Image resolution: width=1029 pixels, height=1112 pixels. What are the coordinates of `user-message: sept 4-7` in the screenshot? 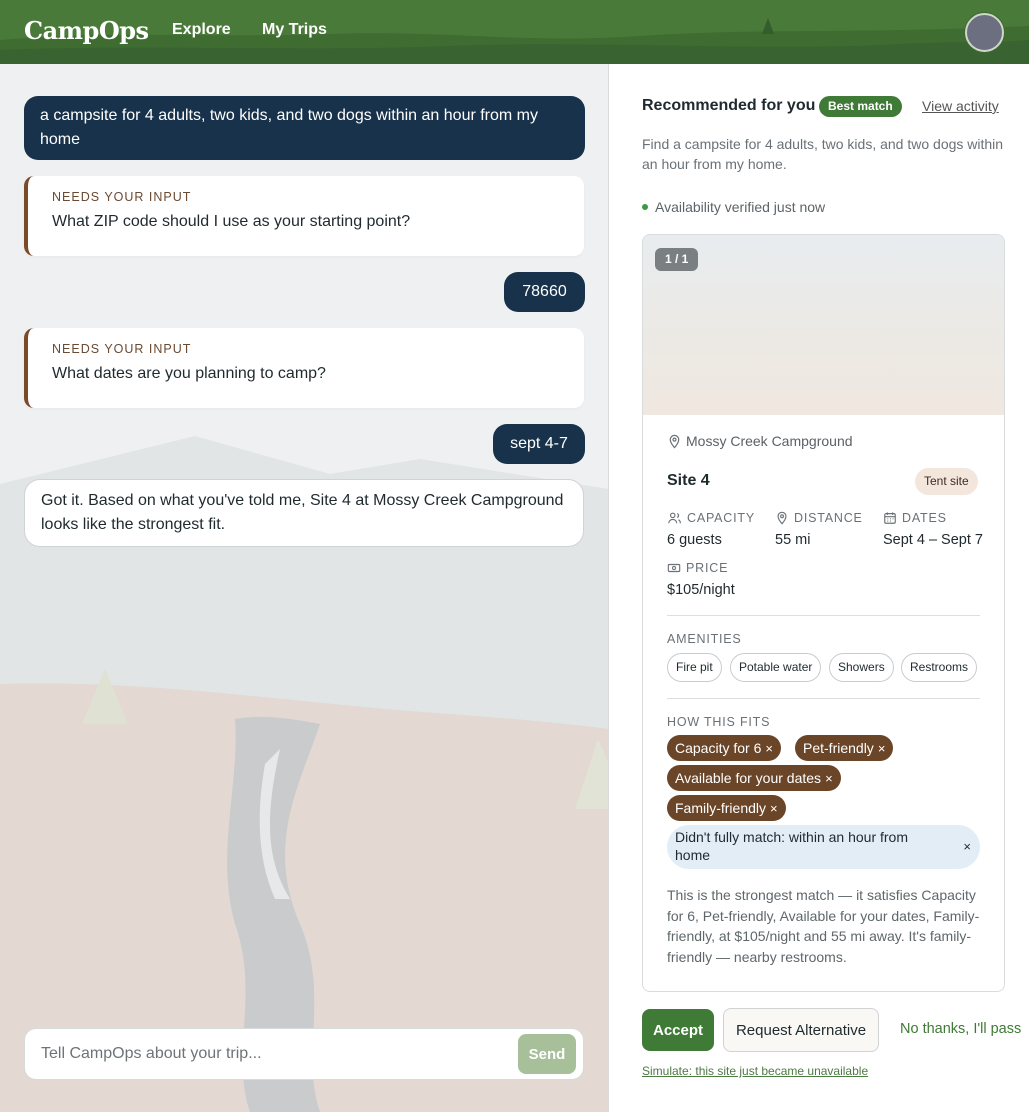 It's located at (539, 444).